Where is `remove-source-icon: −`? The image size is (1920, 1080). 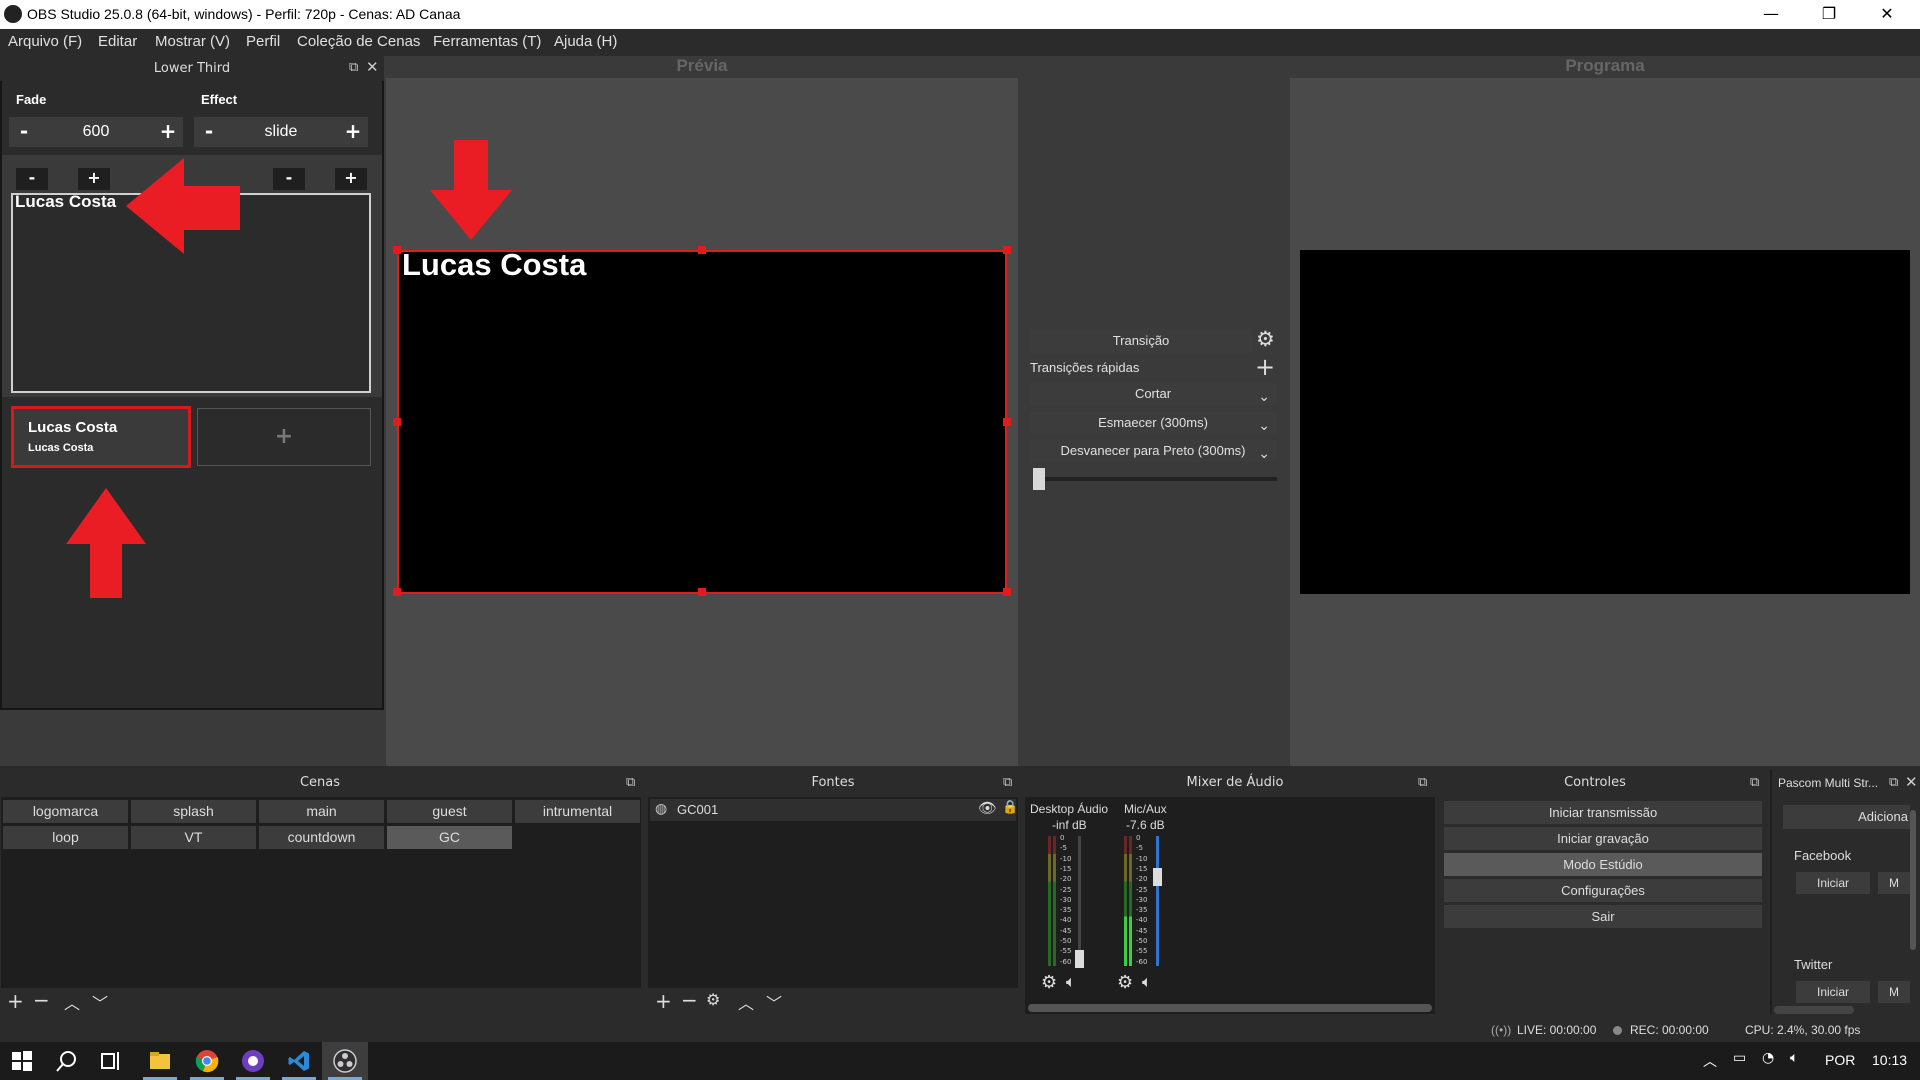
remove-source-icon: − is located at coordinates (689, 1000).